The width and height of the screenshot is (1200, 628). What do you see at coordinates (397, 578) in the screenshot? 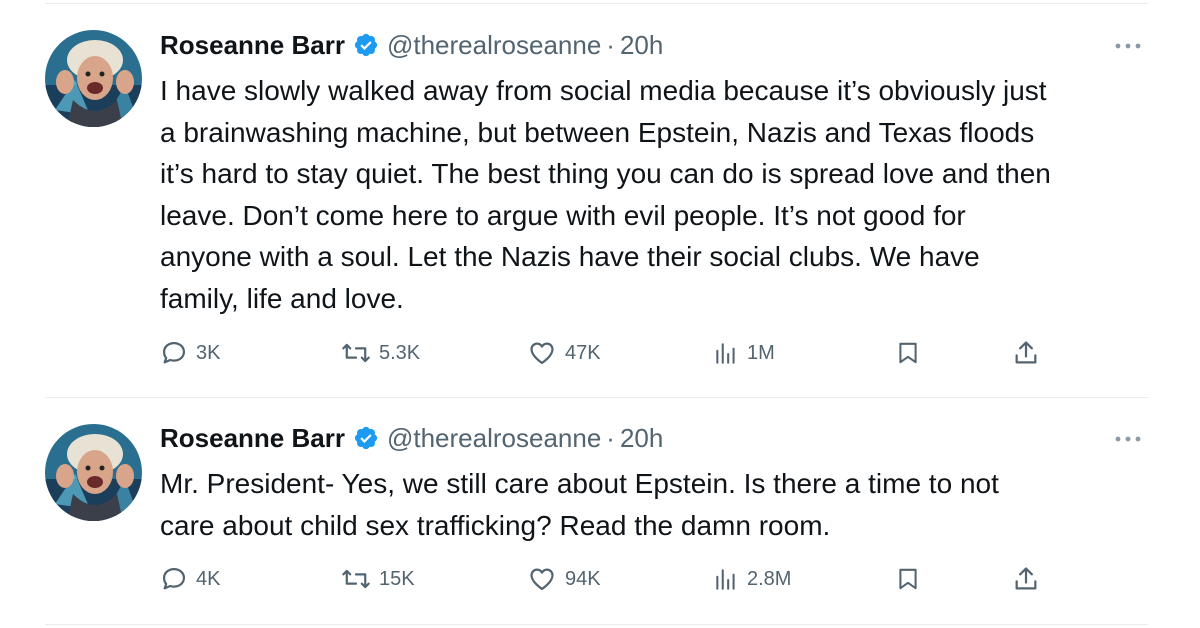
I see `retweet-count: 15K` at bounding box center [397, 578].